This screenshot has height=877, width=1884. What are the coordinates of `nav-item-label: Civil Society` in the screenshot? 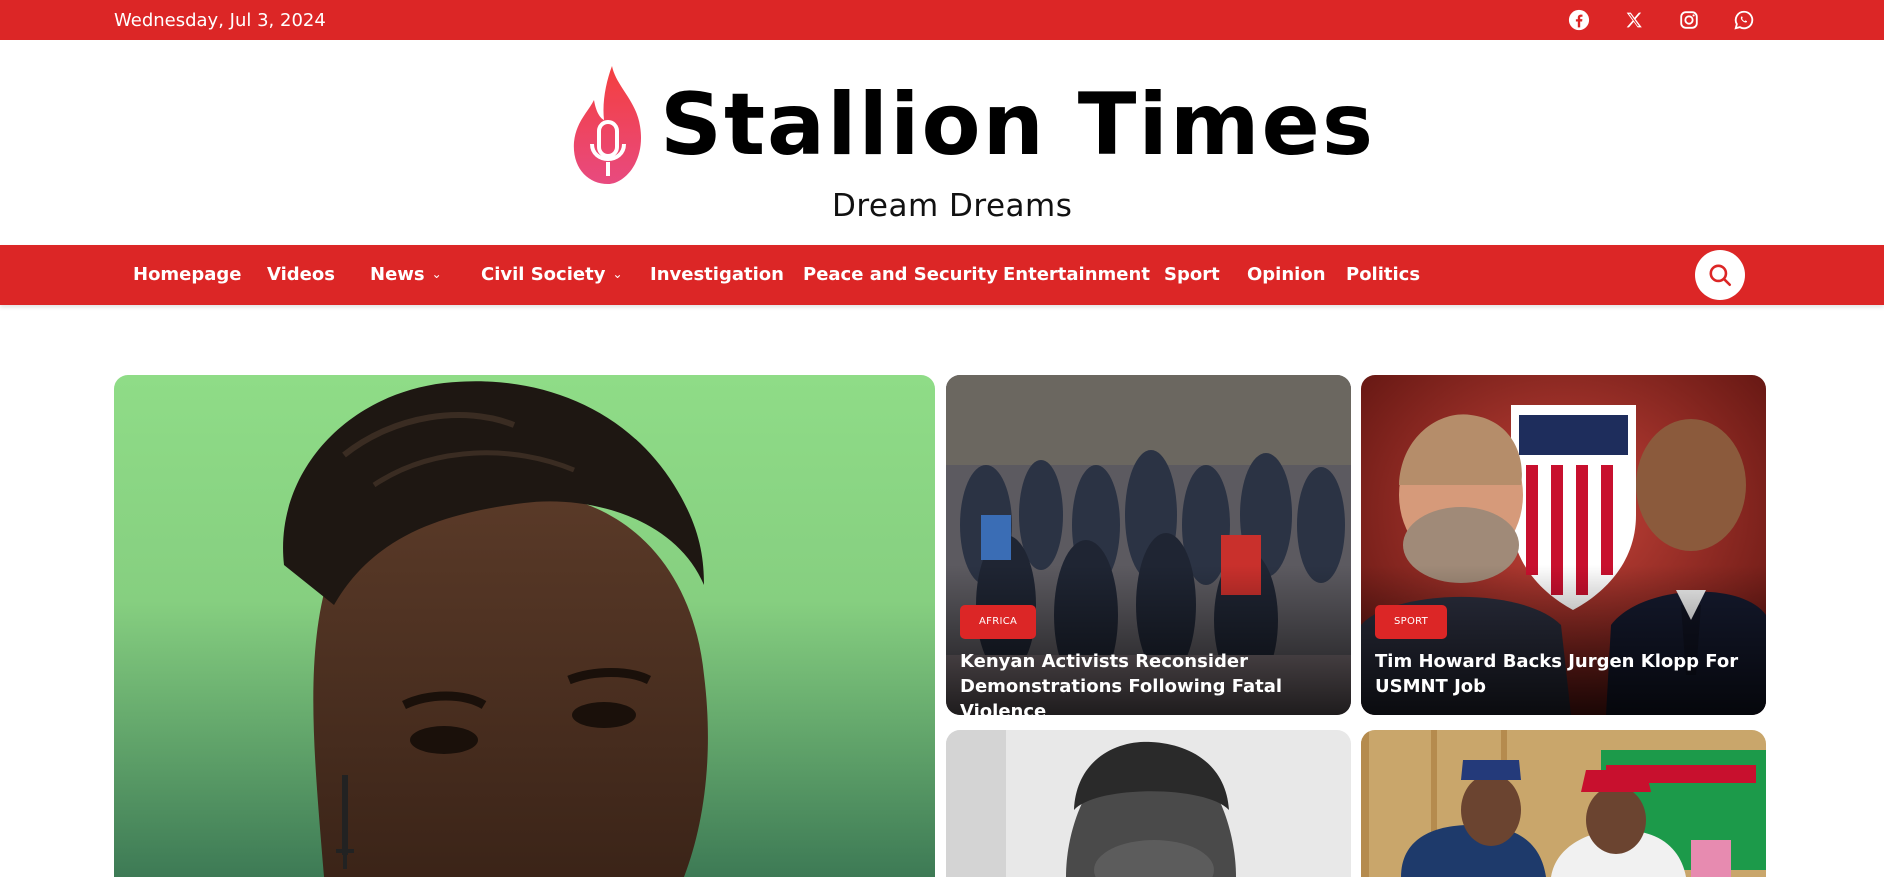 It's located at (543, 274).